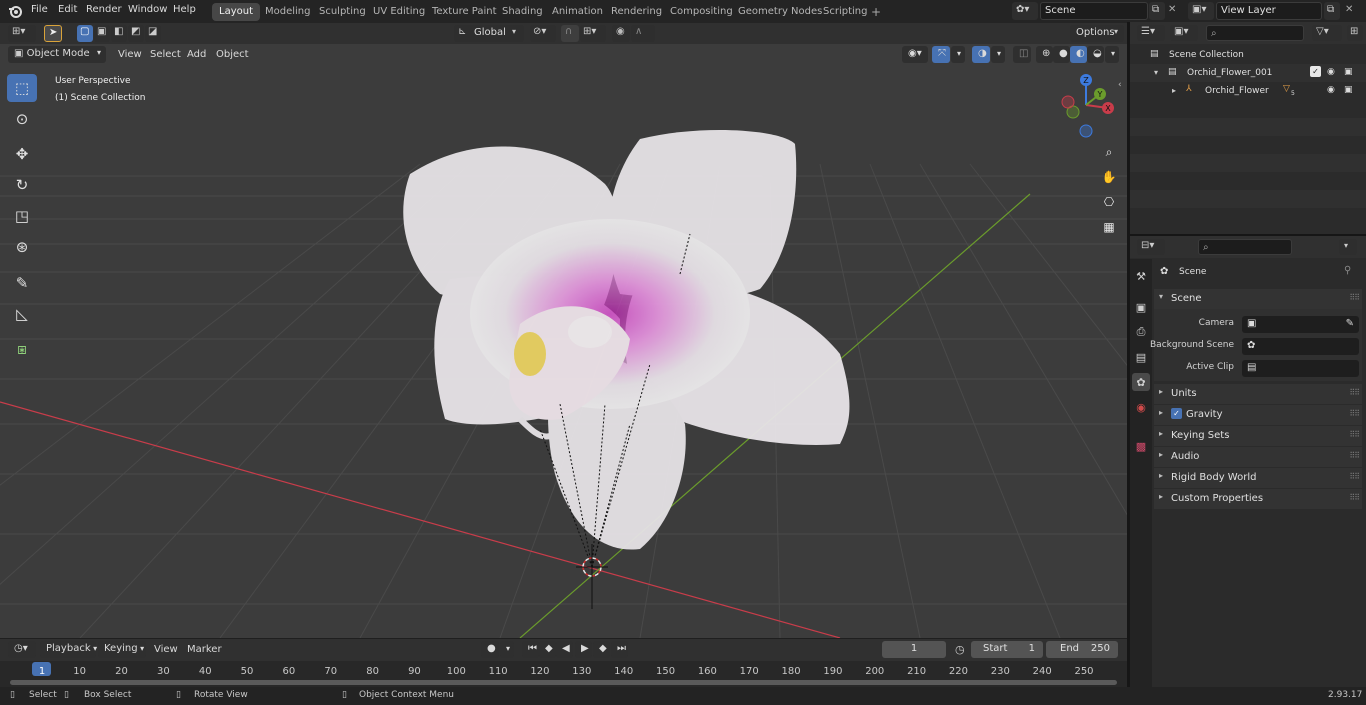 The width and height of the screenshot is (1366, 705). What do you see at coordinates (85, 33) in the screenshot?
I see `select-mode-new-button: ▢` at bounding box center [85, 33].